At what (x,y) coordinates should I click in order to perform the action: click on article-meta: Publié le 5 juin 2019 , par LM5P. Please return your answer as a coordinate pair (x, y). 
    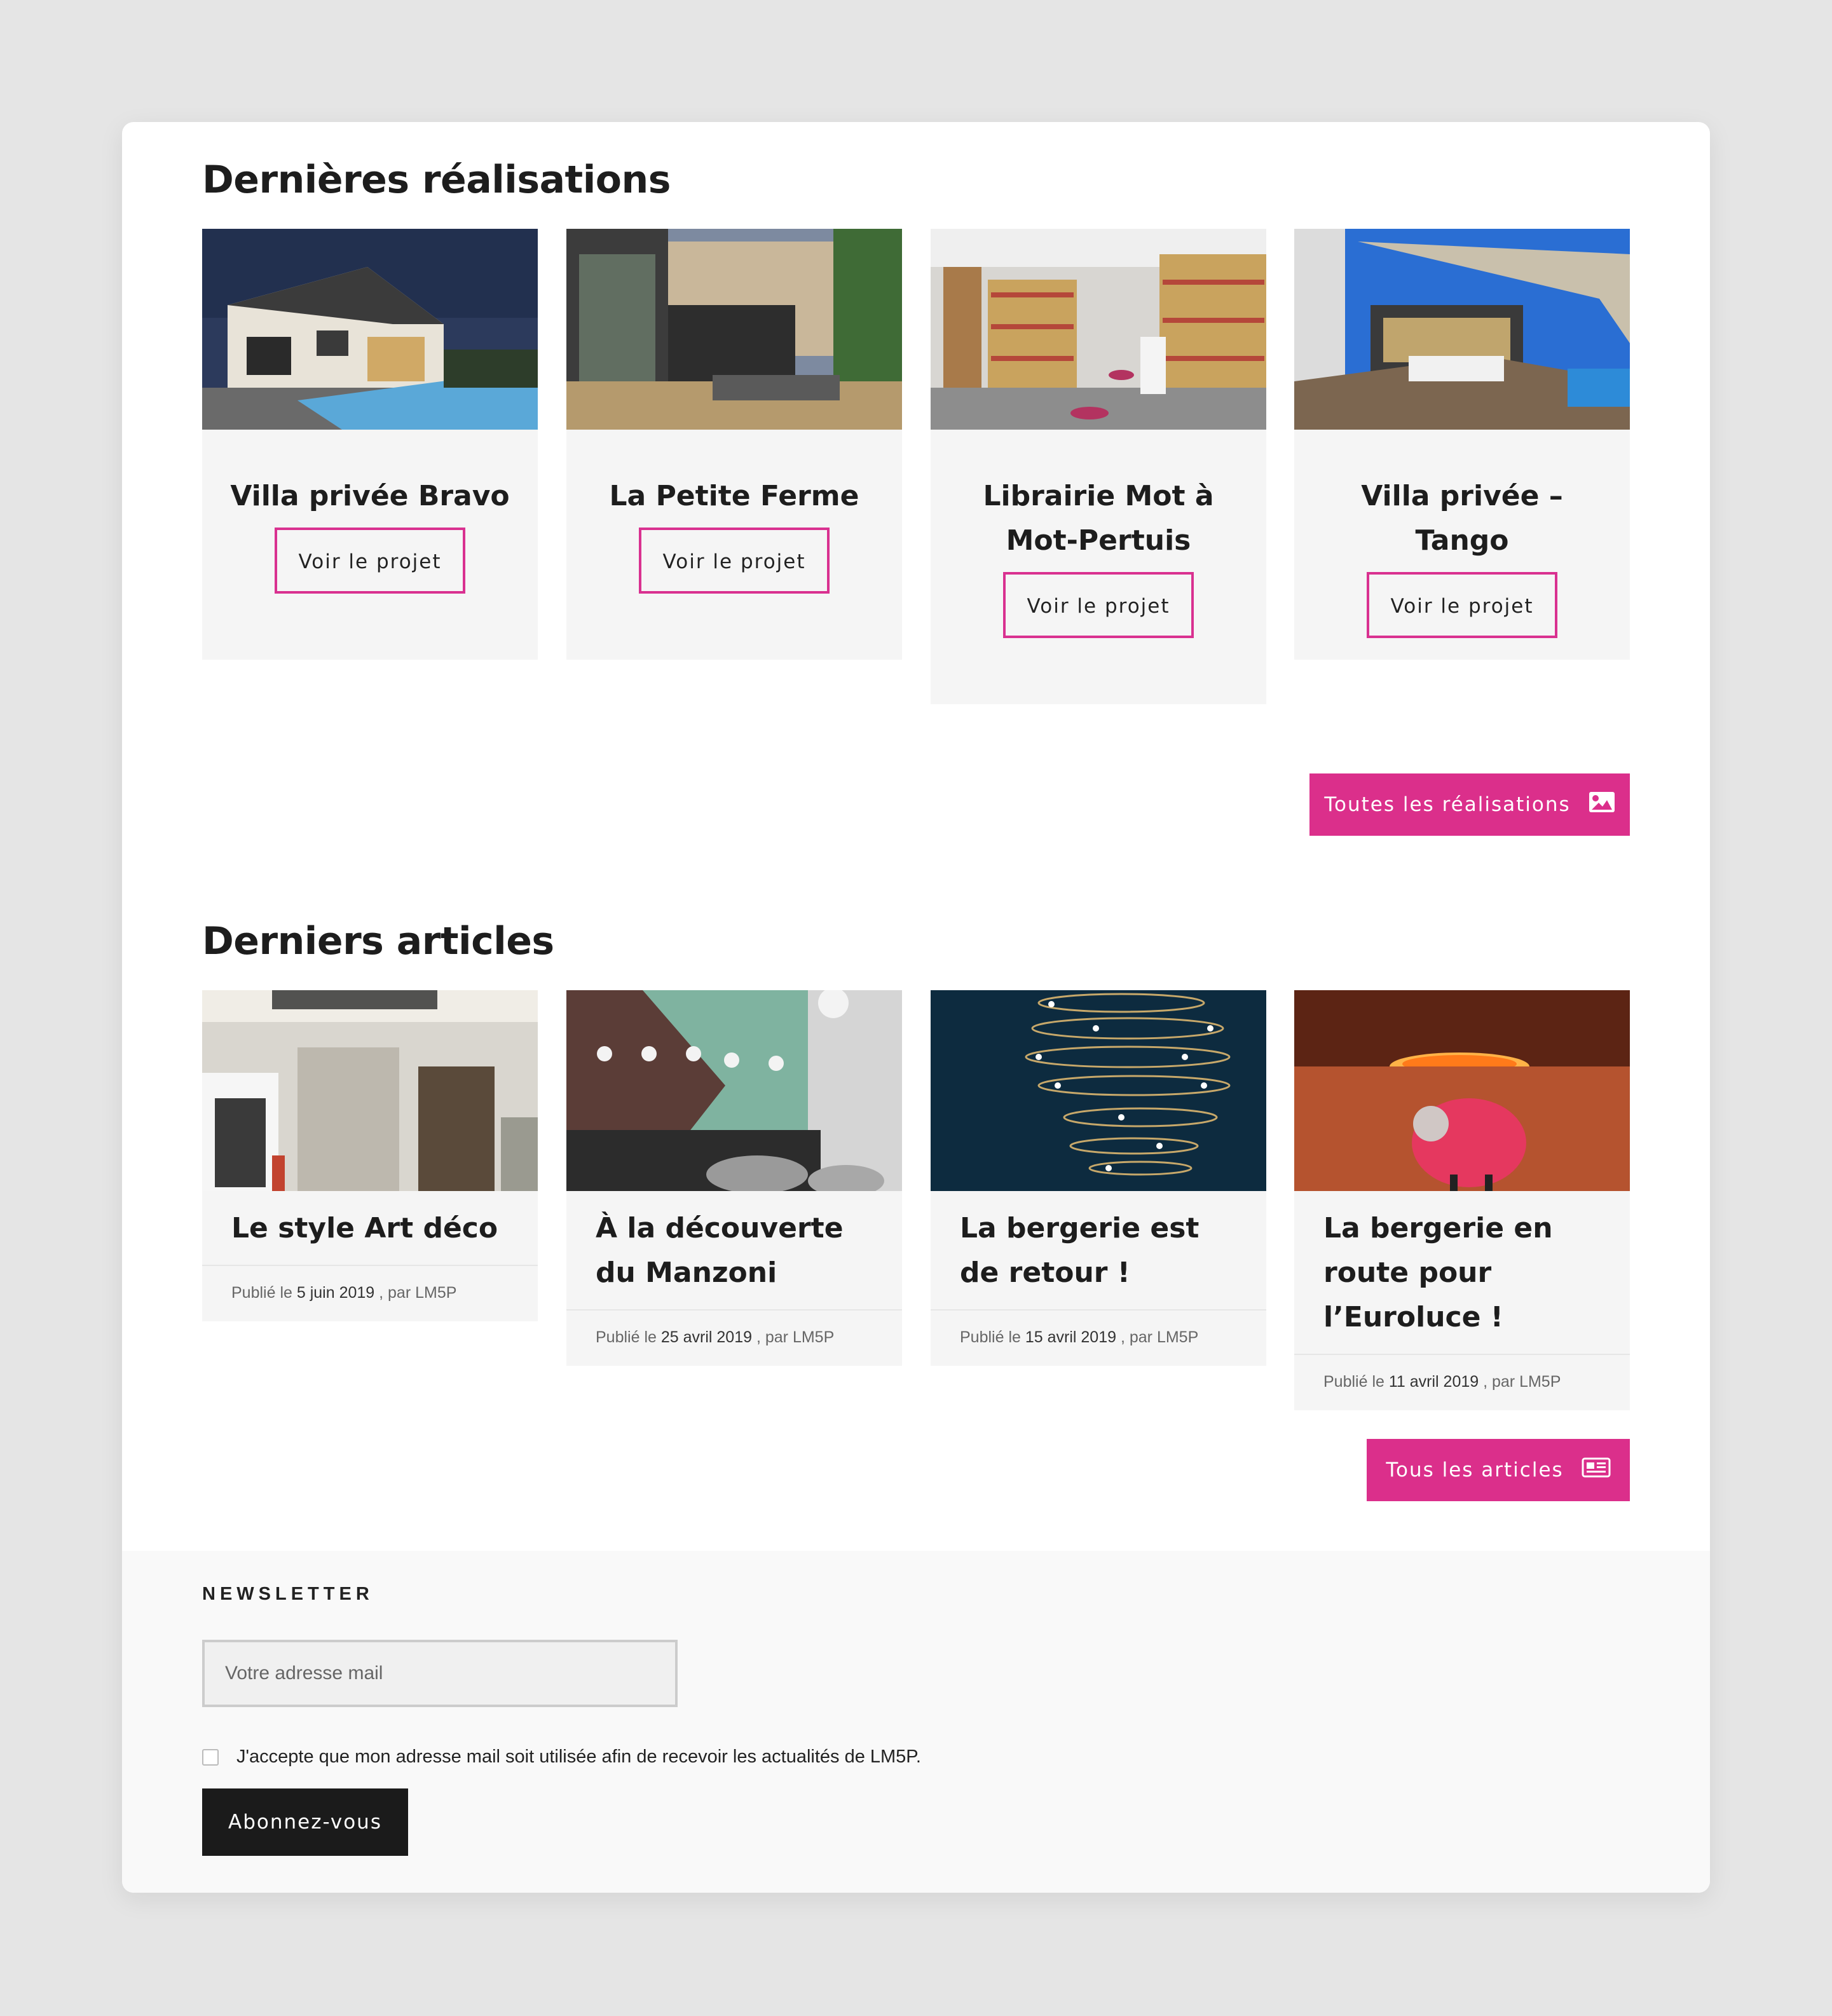
    Looking at the image, I should click on (370, 1293).